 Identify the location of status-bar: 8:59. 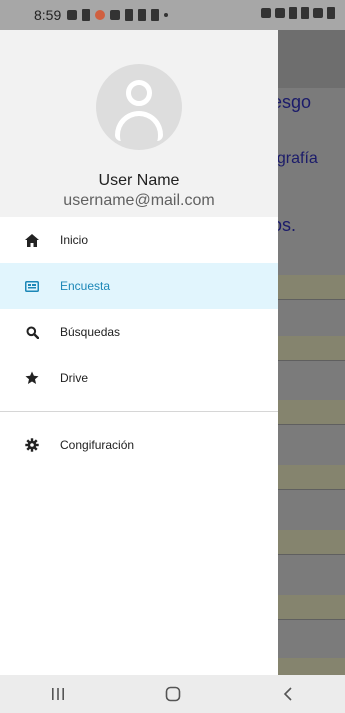
(172, 15).